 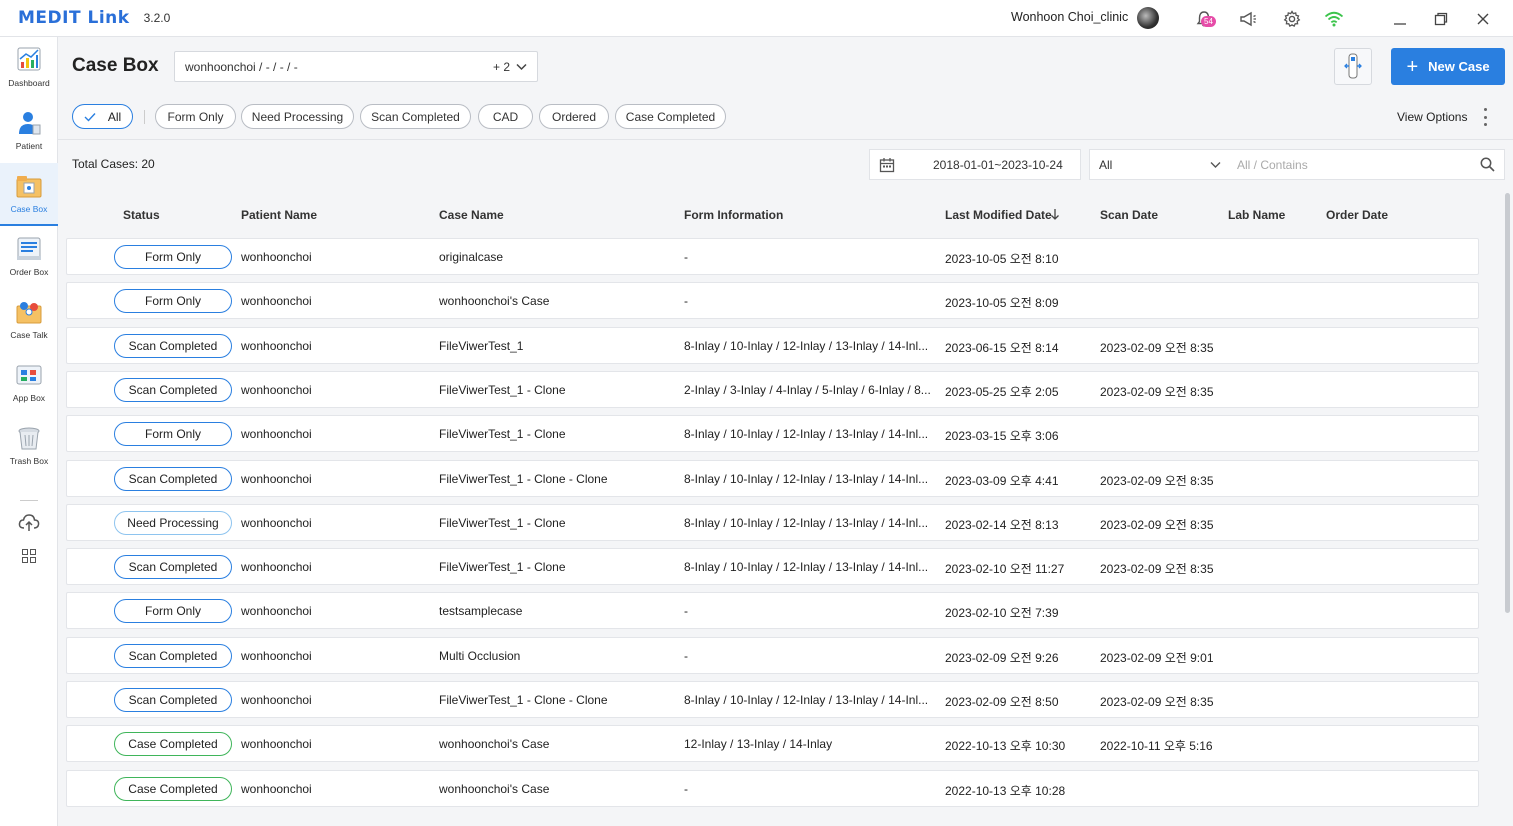 I want to click on sidebar-item-order-box: Order Box, so click(x=29, y=257).